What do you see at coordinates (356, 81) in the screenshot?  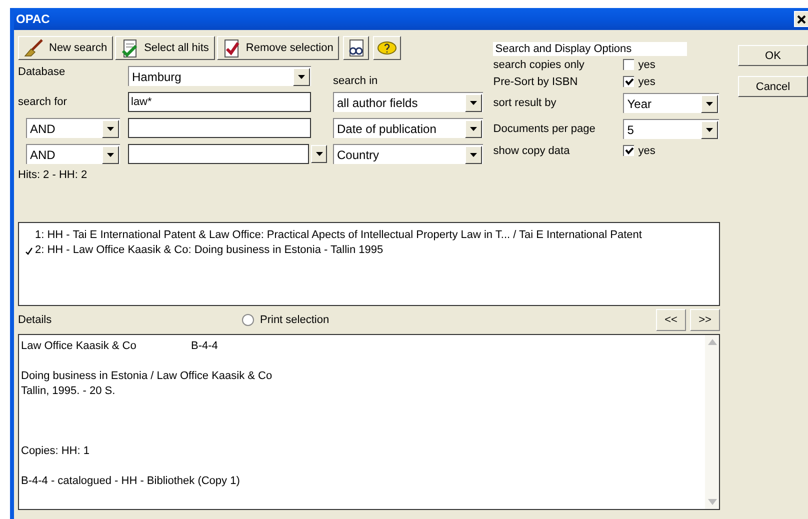 I see `field-label: search in` at bounding box center [356, 81].